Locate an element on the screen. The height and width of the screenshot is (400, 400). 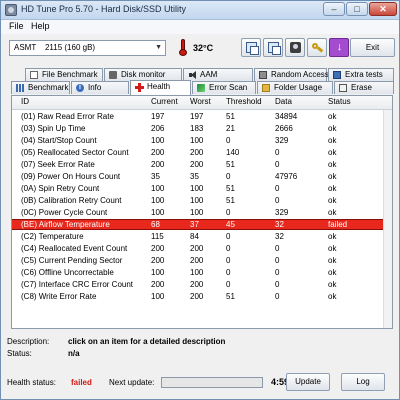
key-icon is located at coordinates (317, 47).